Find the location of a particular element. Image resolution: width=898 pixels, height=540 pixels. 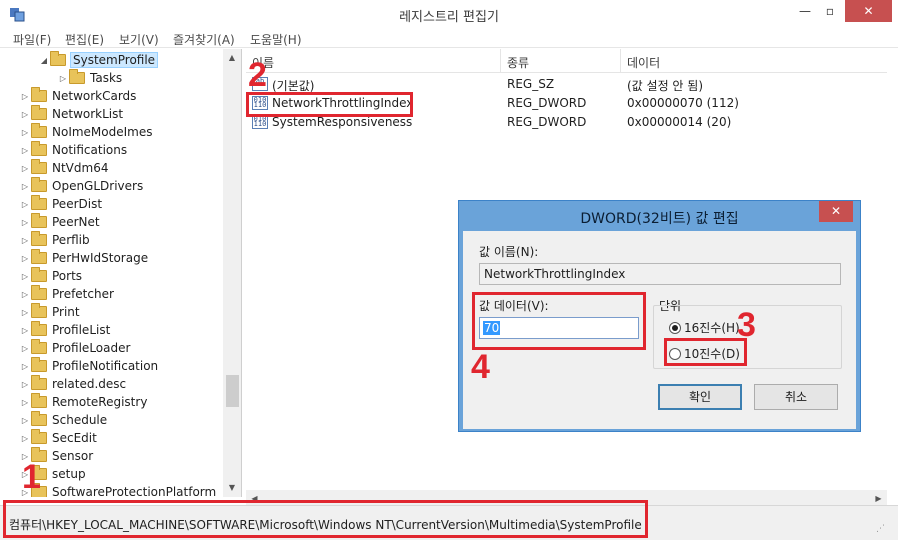

minimize-button: — is located at coordinates (805, 11).